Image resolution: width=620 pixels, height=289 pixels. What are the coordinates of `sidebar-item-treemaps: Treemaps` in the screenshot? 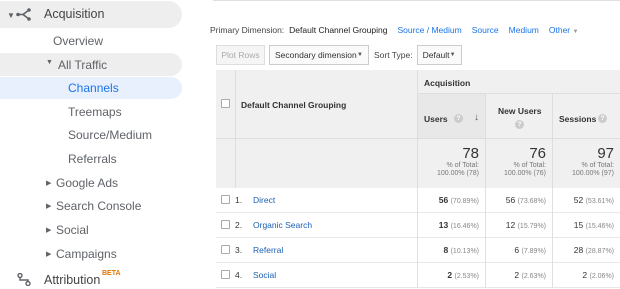 It's located at (95, 112).